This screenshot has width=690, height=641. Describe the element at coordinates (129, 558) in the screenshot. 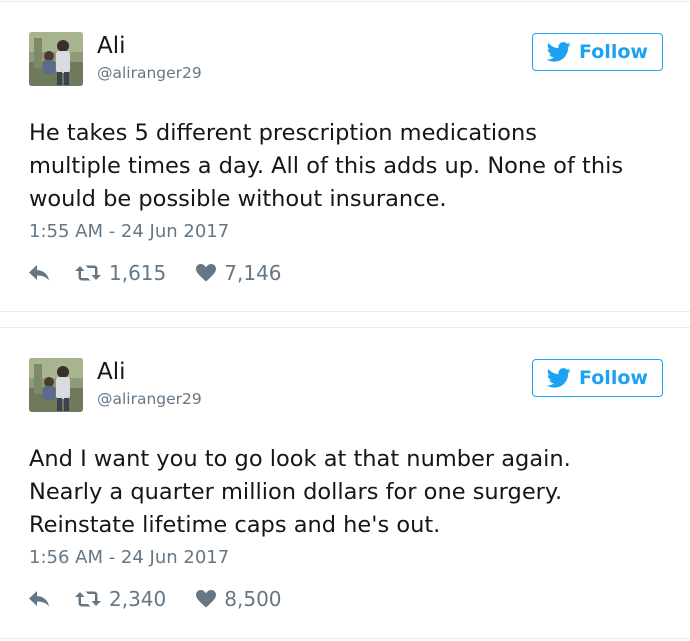

I see `tweet-timestamp: 1:56 AM - 24 Jun 2017` at that location.